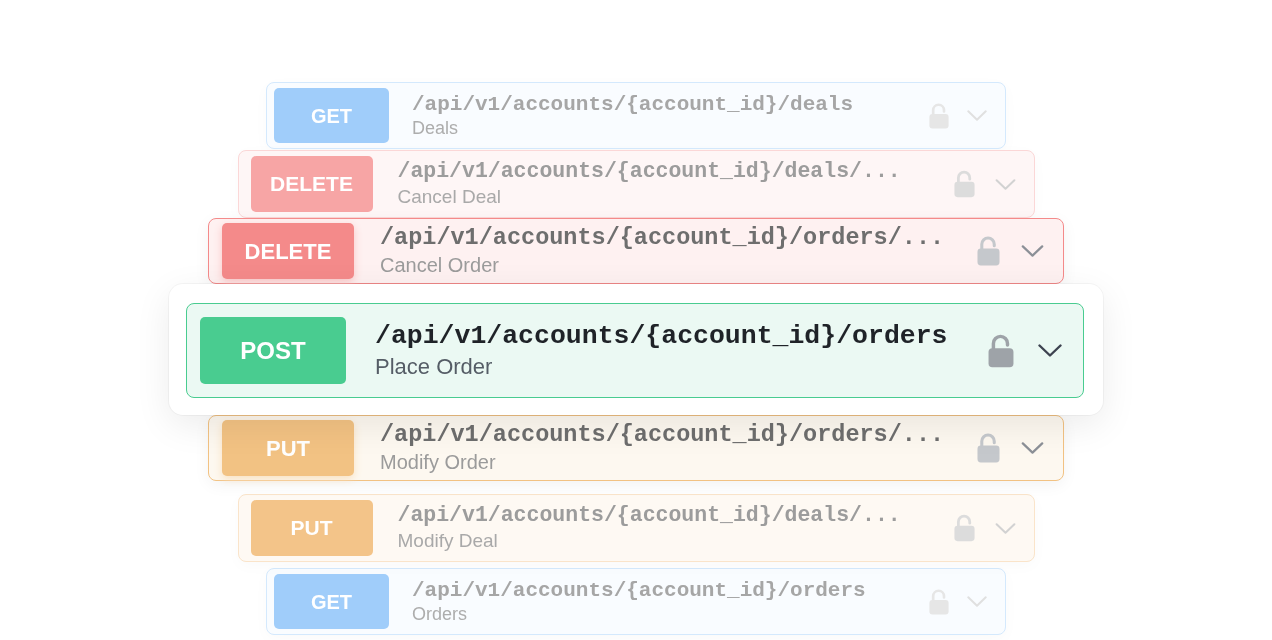 The height and width of the screenshot is (640, 1272). Describe the element at coordinates (449, 197) in the screenshot. I see `endpoint-summary: Cancel Deal` at that location.